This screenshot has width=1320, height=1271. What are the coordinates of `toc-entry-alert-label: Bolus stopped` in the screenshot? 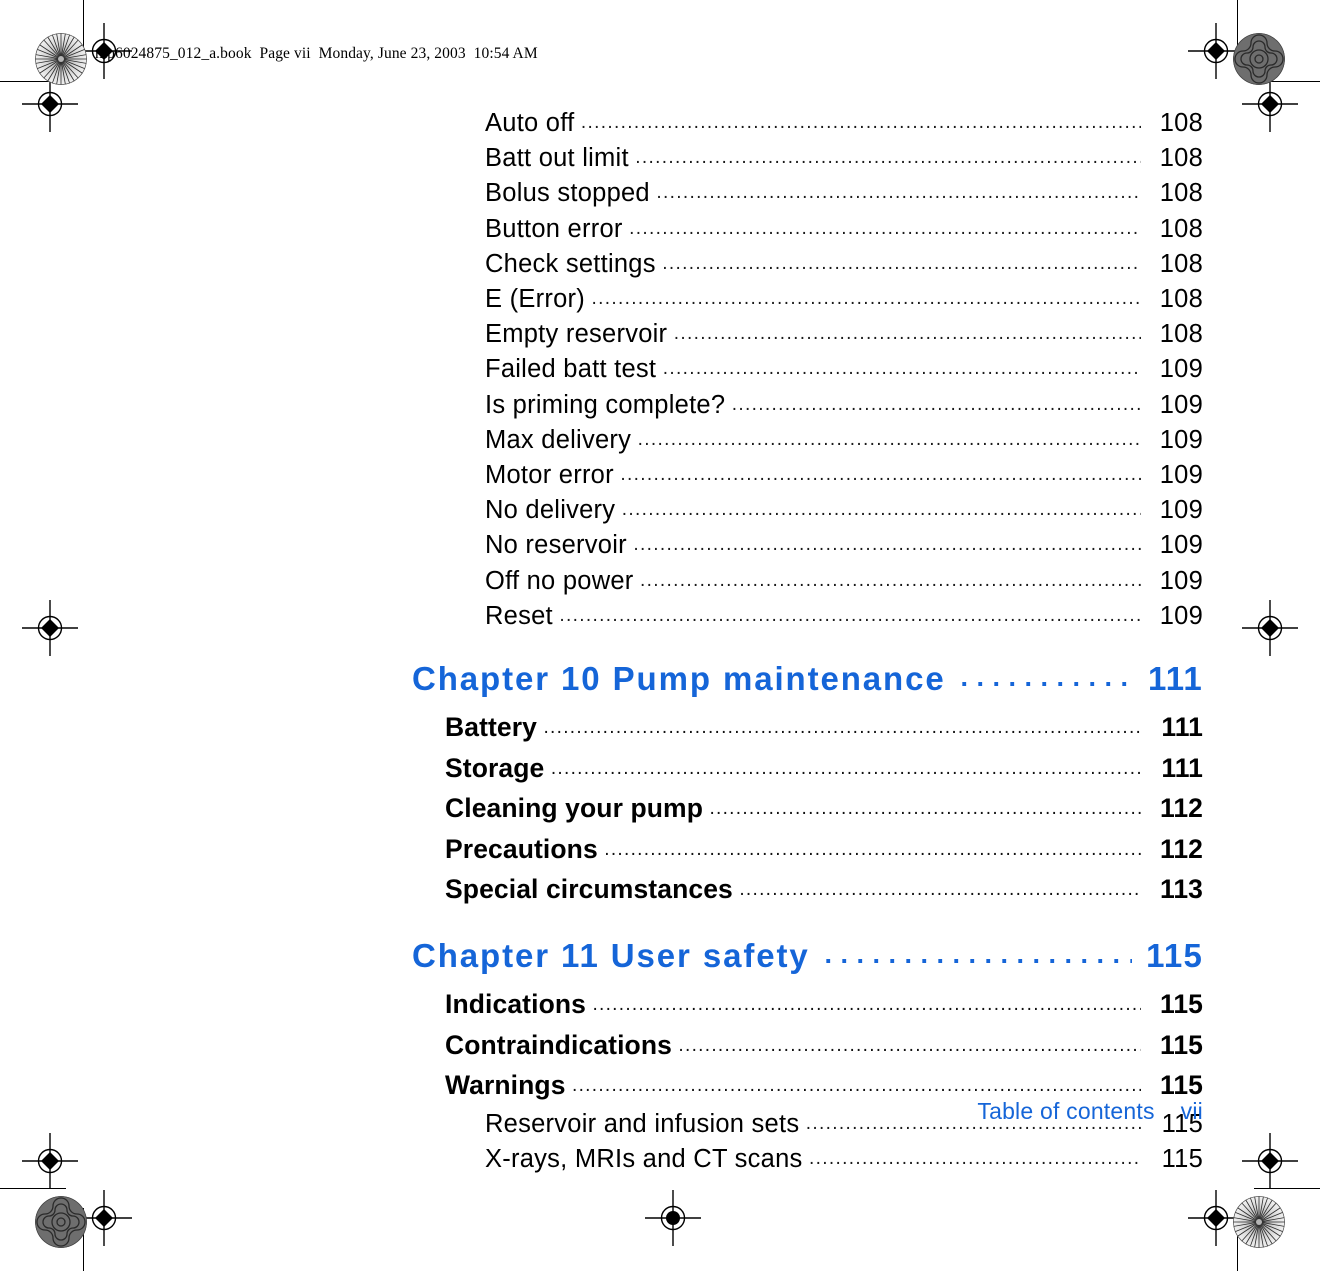 It's located at (567, 193).